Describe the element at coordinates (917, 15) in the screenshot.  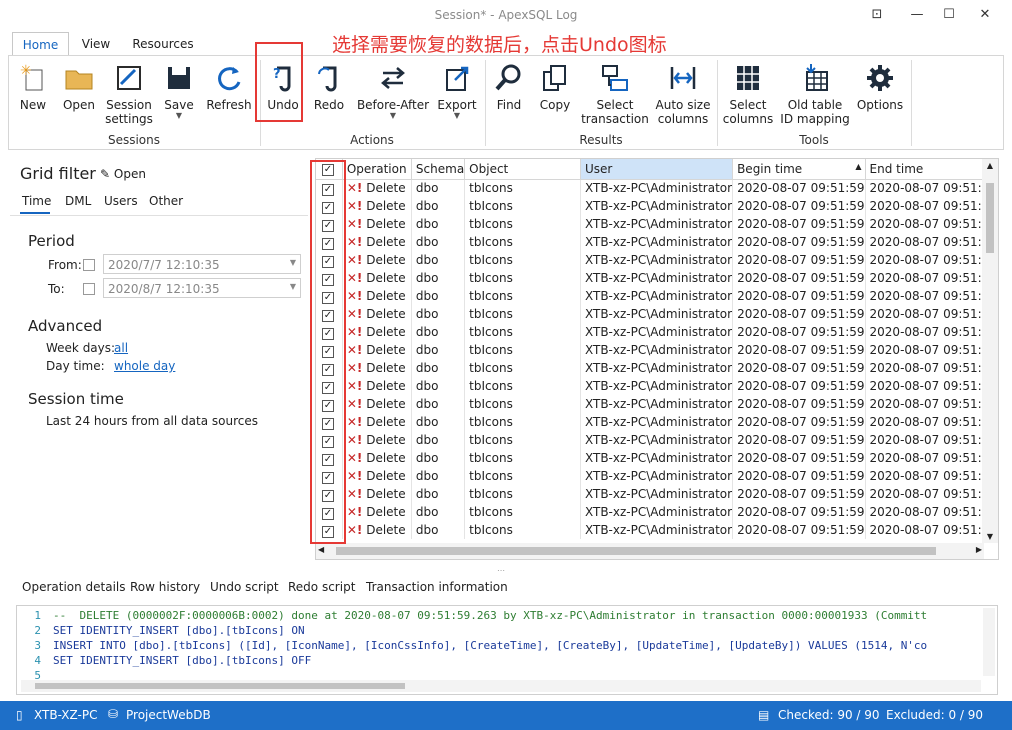
I see `minimize-button: —` at that location.